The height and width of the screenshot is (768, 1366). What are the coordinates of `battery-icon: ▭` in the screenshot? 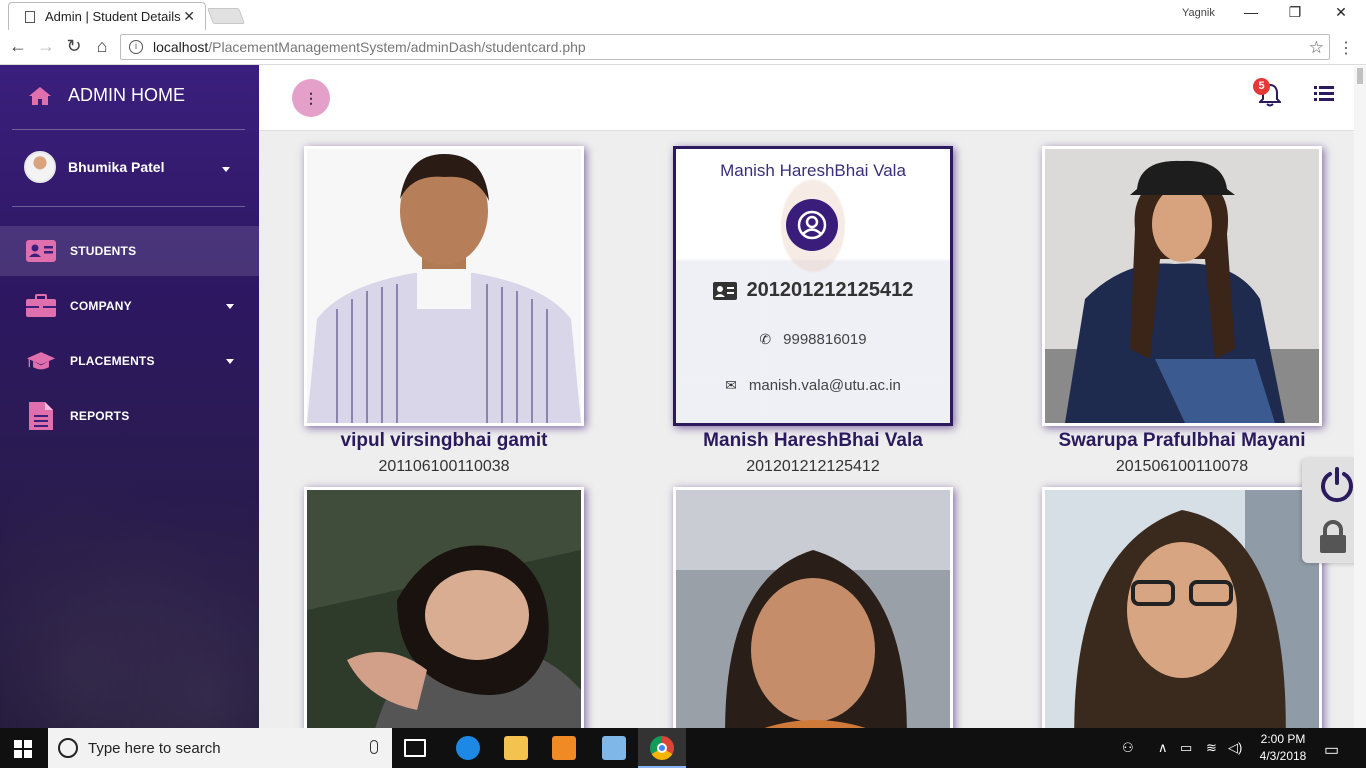 It's located at (1186, 748).